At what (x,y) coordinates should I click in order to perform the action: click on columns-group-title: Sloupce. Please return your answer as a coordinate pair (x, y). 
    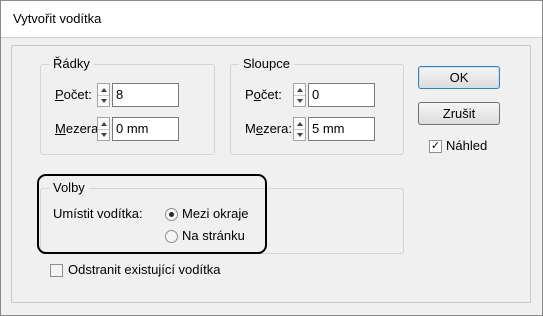
    Looking at the image, I should click on (266, 64).